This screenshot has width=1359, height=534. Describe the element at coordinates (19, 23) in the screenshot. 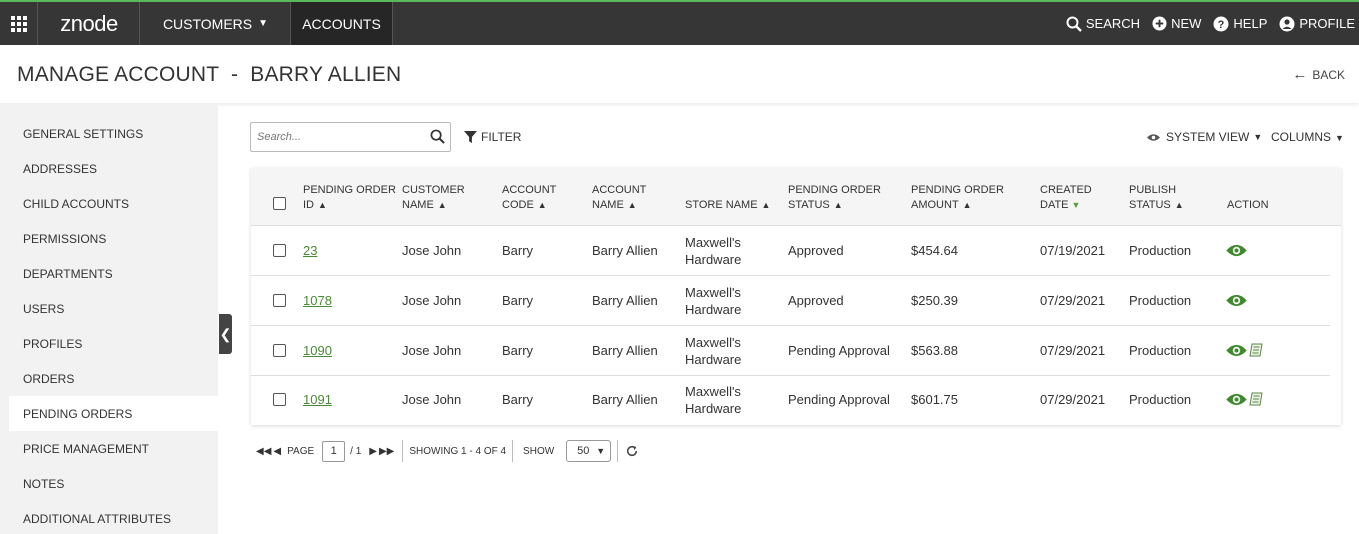

I see `apps-grid-button` at that location.